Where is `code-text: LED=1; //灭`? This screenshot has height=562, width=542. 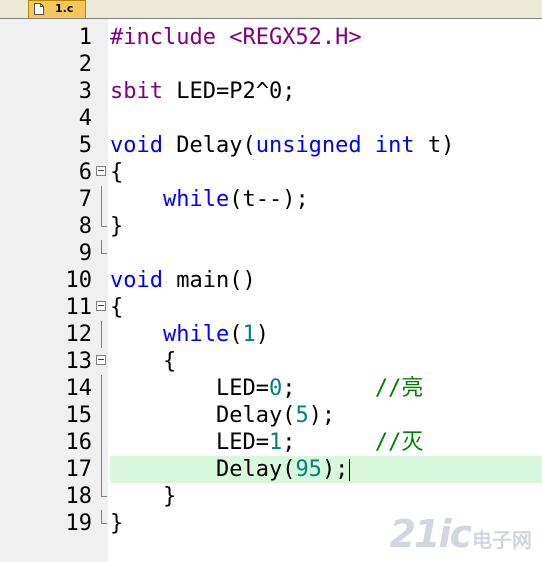
code-text: LED=1; //灭 is located at coordinates (326, 442).